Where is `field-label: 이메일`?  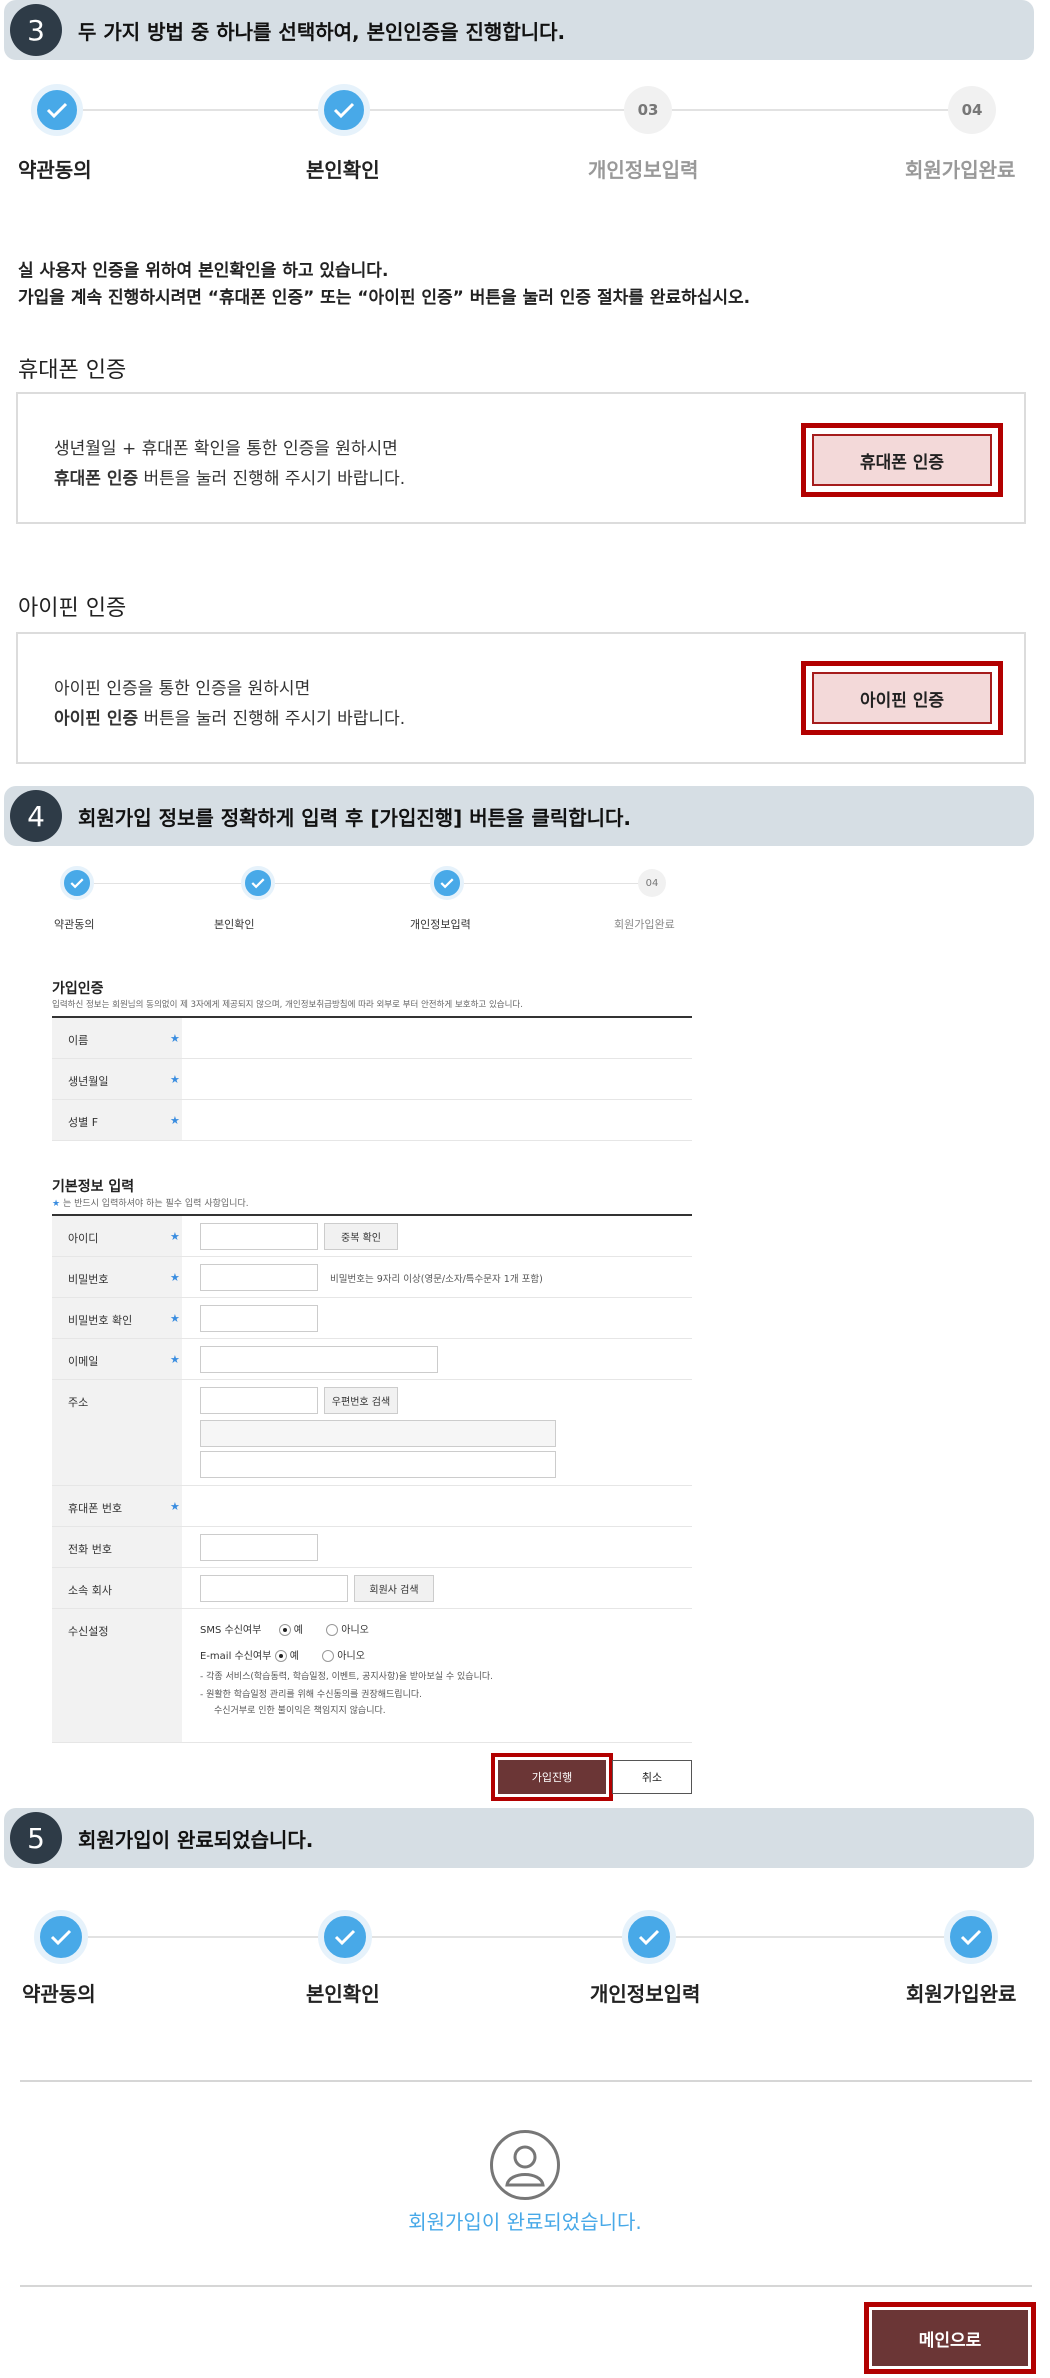 field-label: 이메일 is located at coordinates (117, 1359).